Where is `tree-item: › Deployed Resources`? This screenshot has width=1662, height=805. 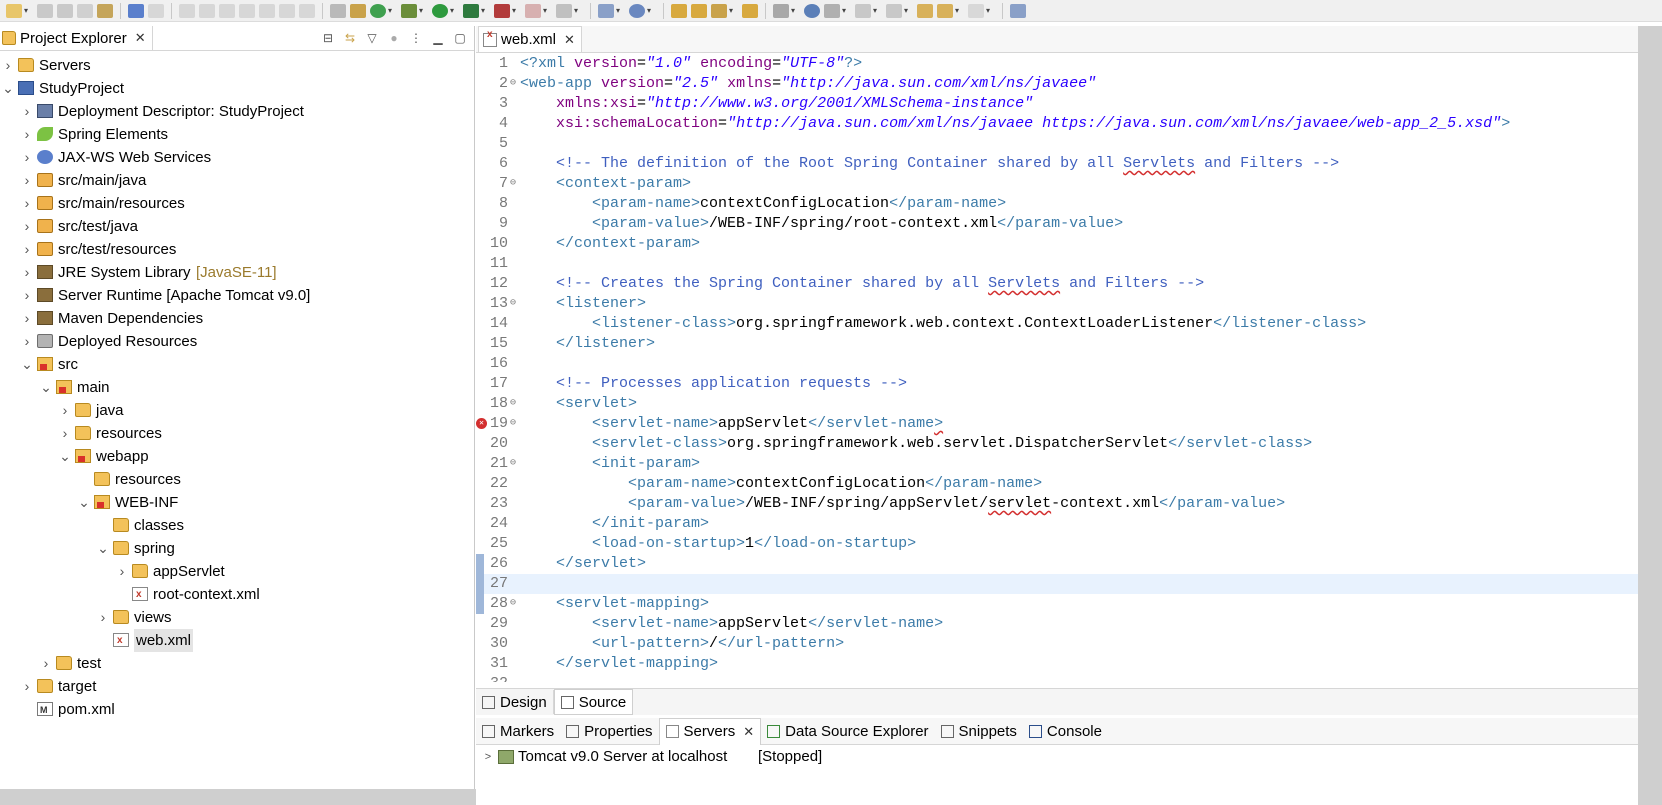
tree-item: › Deployed Resources is located at coordinates (237, 341).